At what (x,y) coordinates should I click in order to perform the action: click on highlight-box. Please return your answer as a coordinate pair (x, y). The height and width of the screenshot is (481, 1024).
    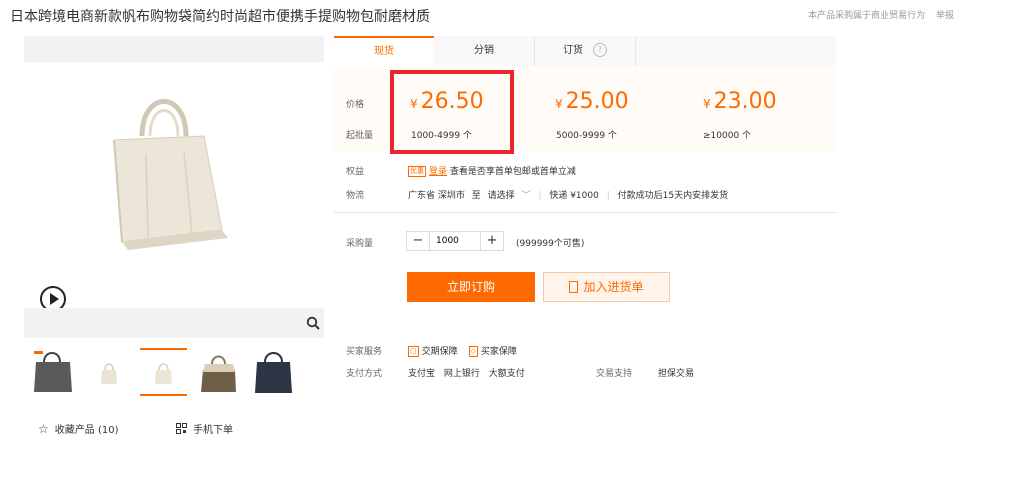
    Looking at the image, I should click on (452, 112).